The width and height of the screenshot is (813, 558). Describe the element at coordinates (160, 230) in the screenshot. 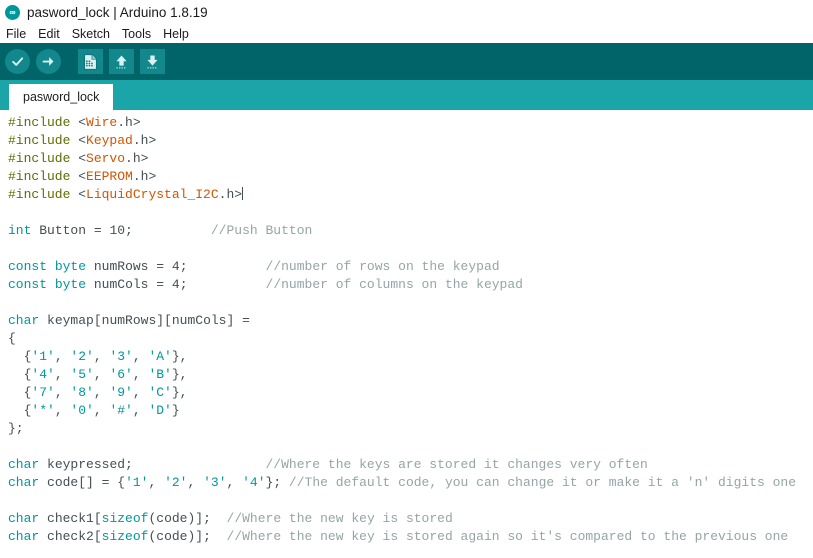

I see `code-line: int Button = 10; //Push Button` at that location.